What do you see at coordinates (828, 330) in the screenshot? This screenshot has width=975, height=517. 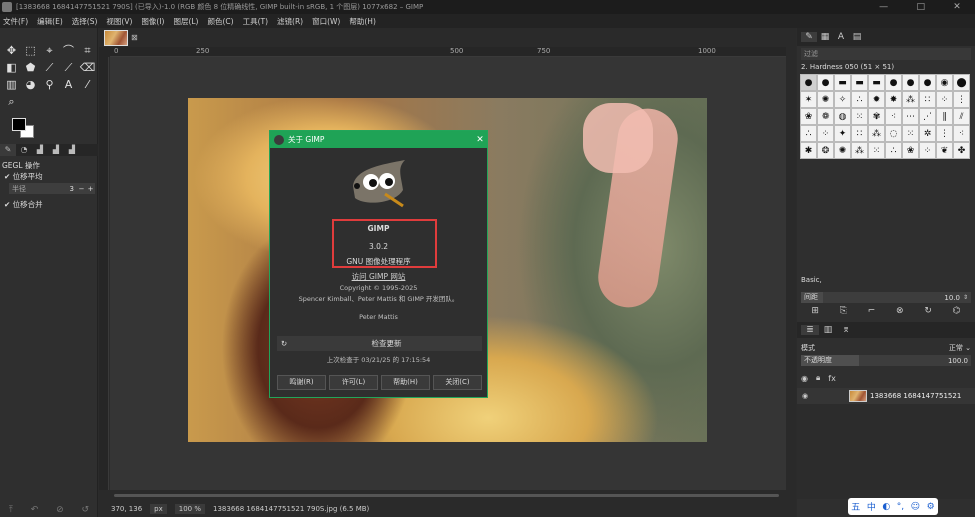 I see `tab-channels-icon: ▥` at bounding box center [828, 330].